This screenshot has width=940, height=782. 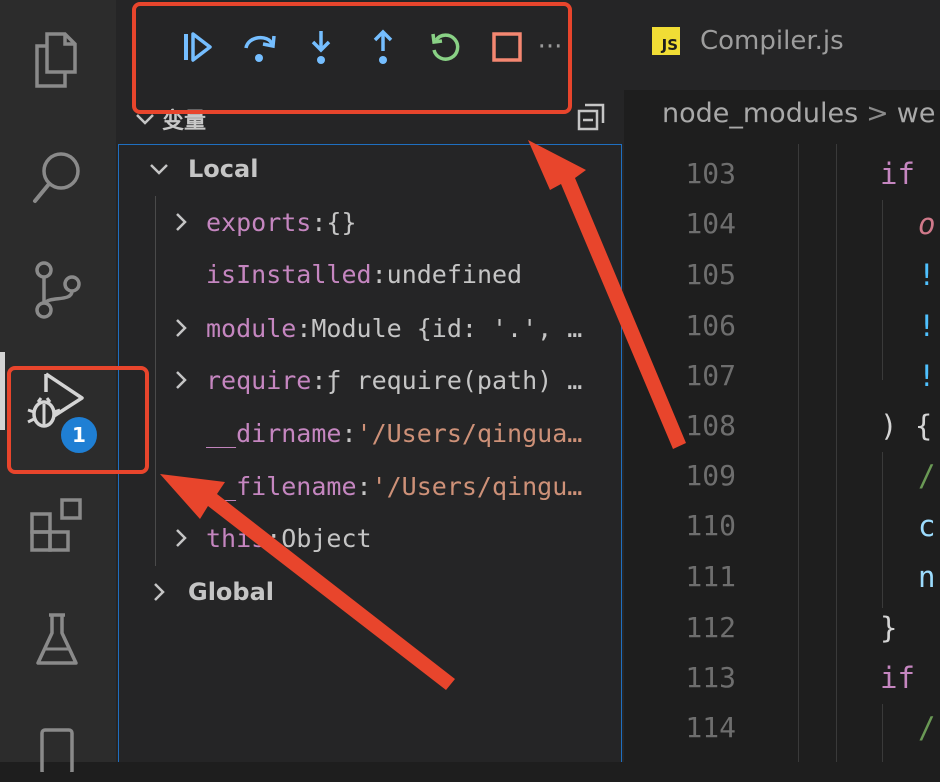 I want to click on arrow-to-toolbar, so click(x=607, y=294).